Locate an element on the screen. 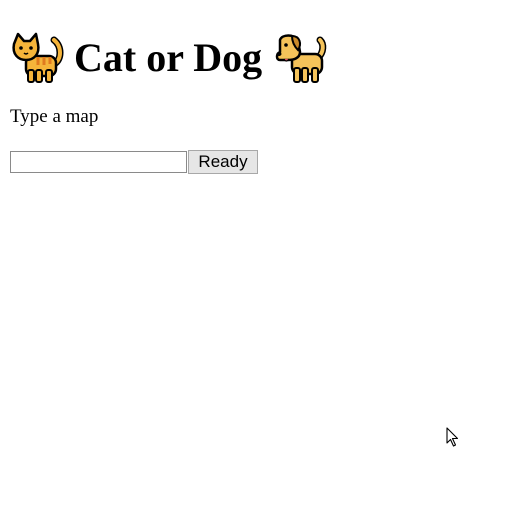 This screenshot has height=516, width=508. cat-emoji-icon is located at coordinates (38, 57).